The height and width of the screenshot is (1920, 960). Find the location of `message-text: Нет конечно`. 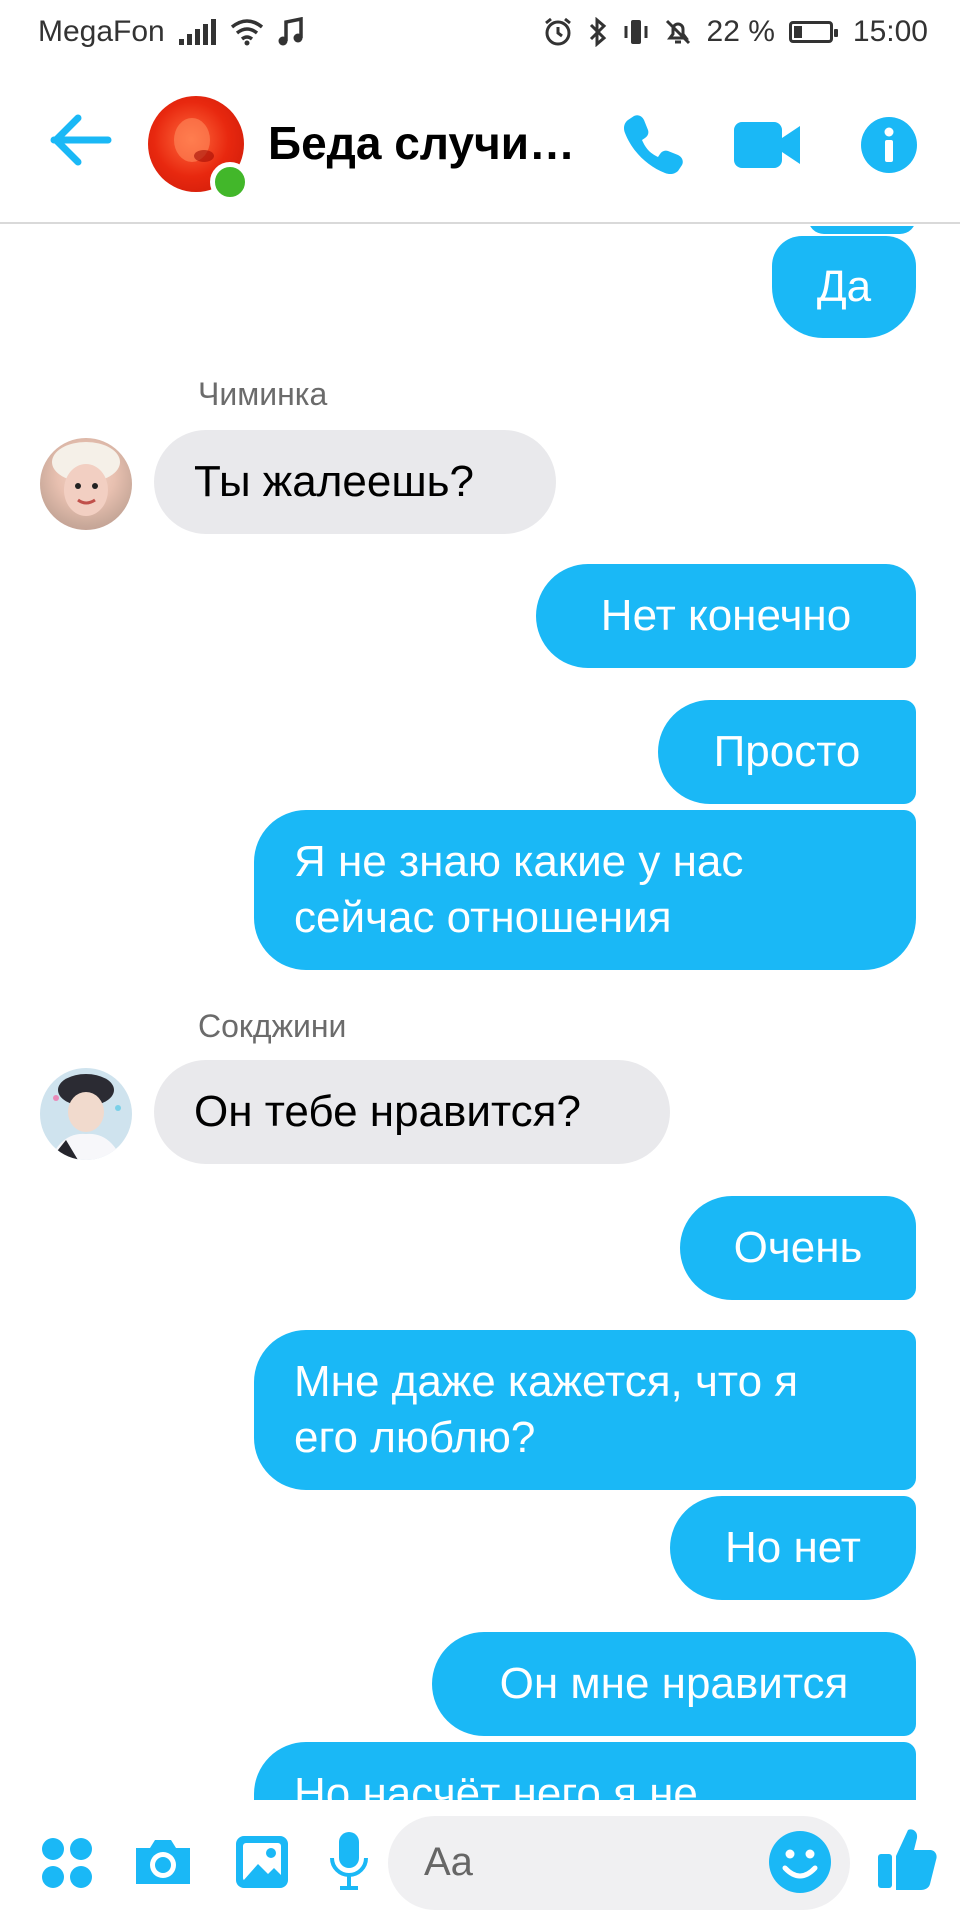

message-text: Нет конечно is located at coordinates (726, 615).